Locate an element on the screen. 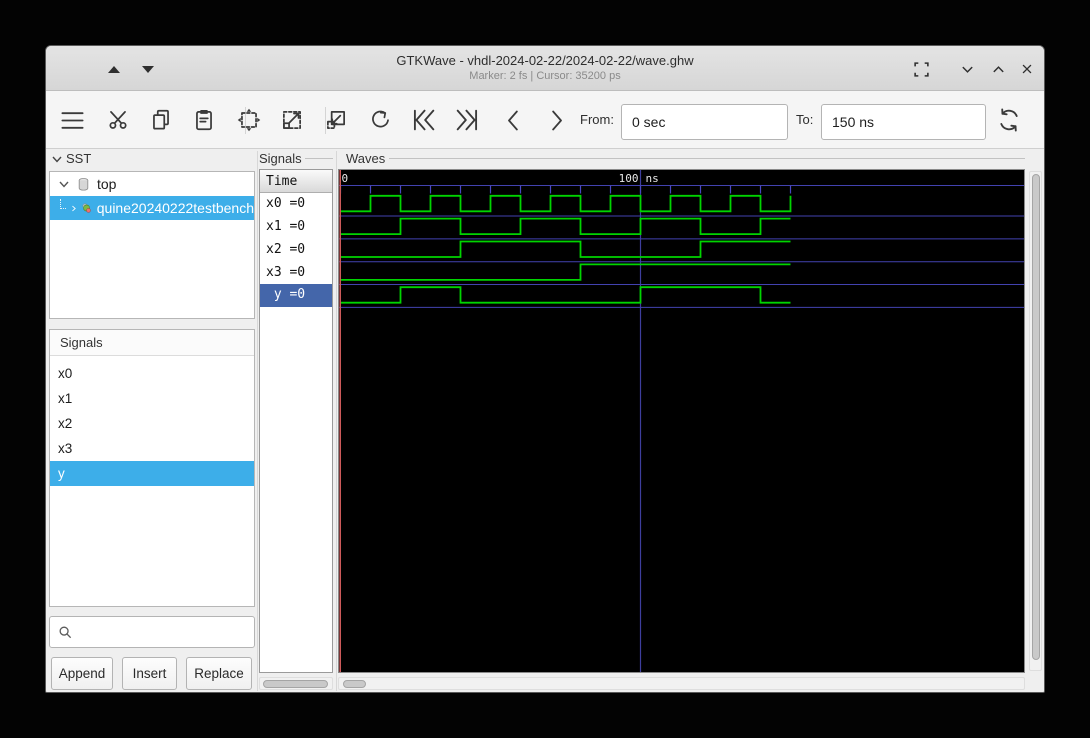  waves-frame-label: Waves is located at coordinates (685, 158).